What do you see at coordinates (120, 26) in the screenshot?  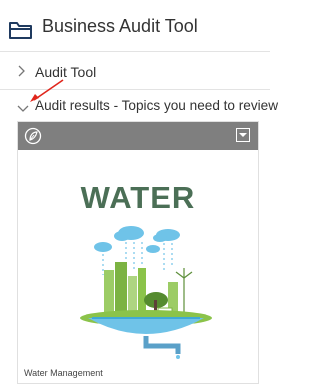 I see `page-title: Business Audit Tool` at bounding box center [120, 26].